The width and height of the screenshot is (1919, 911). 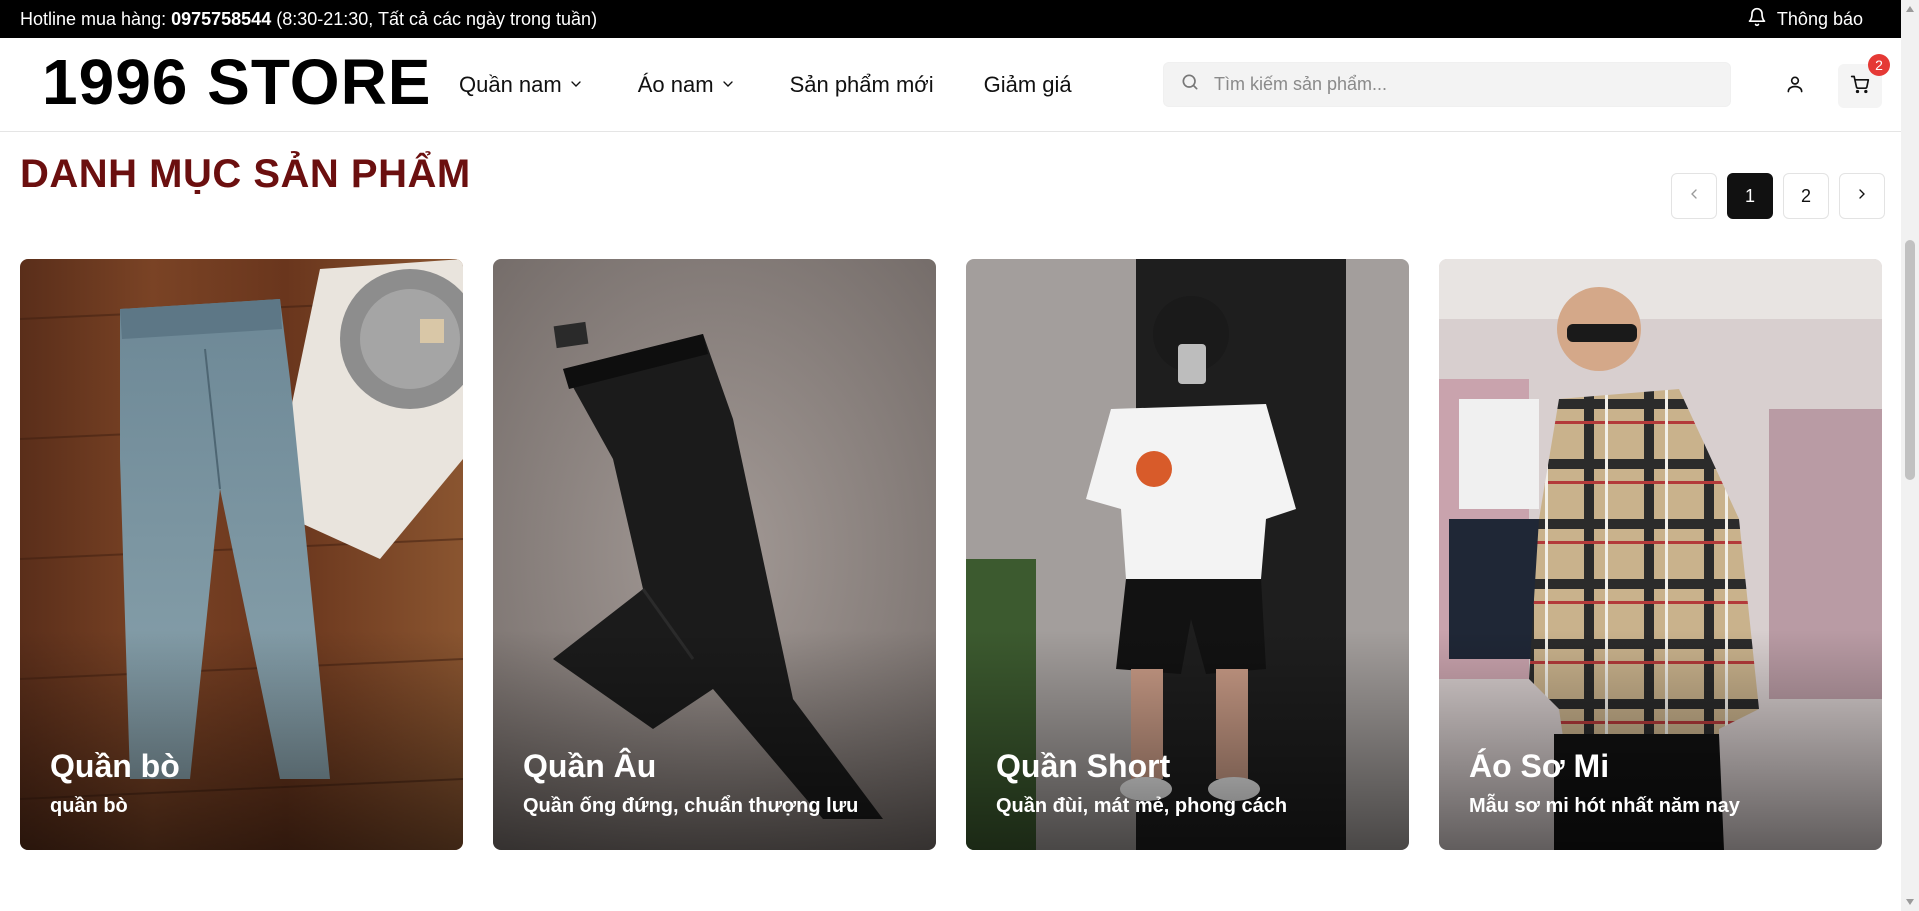 I want to click on chevron-left-icon, so click(x=1694, y=196).